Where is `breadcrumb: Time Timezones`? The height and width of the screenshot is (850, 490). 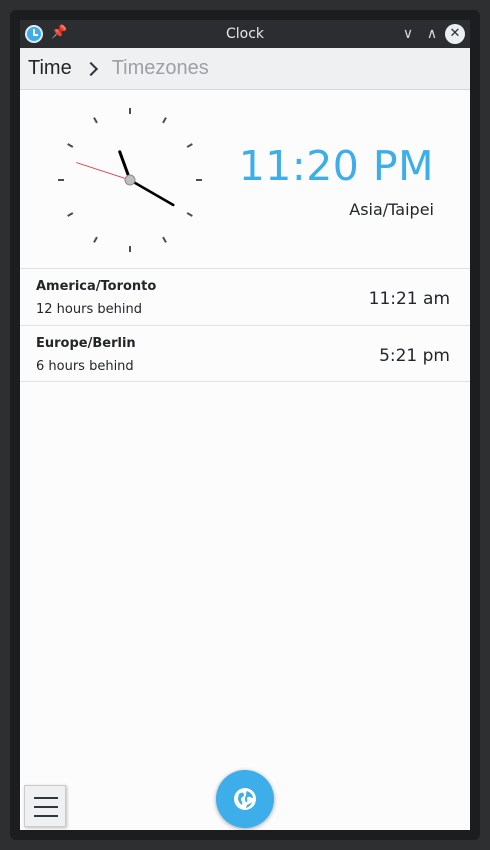 breadcrumb: Time Timezones is located at coordinates (245, 69).